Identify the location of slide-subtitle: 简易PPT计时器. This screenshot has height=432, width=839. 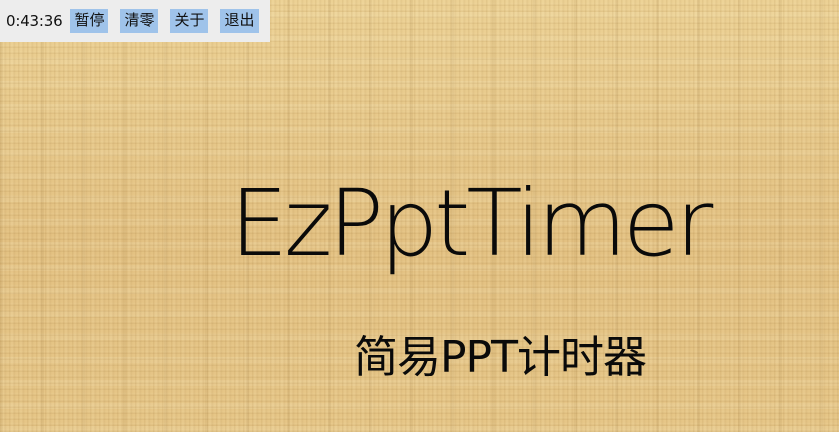
(500, 357).